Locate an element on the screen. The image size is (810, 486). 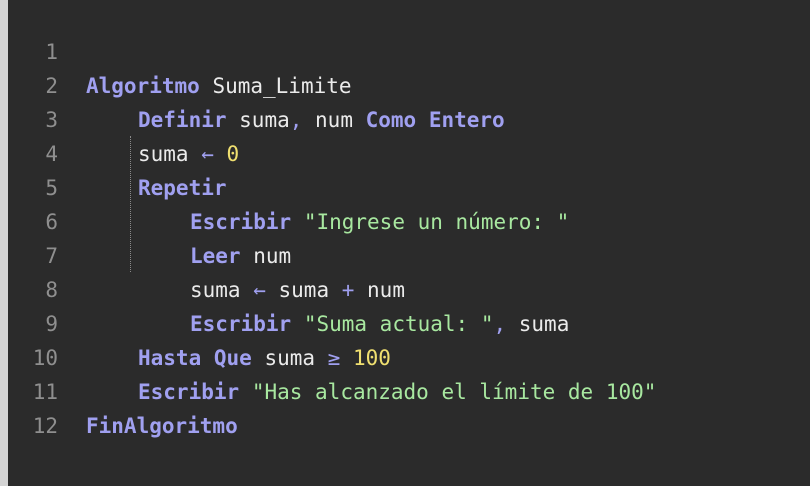
code-text: FinAlgoritmo is located at coordinates (162, 426).